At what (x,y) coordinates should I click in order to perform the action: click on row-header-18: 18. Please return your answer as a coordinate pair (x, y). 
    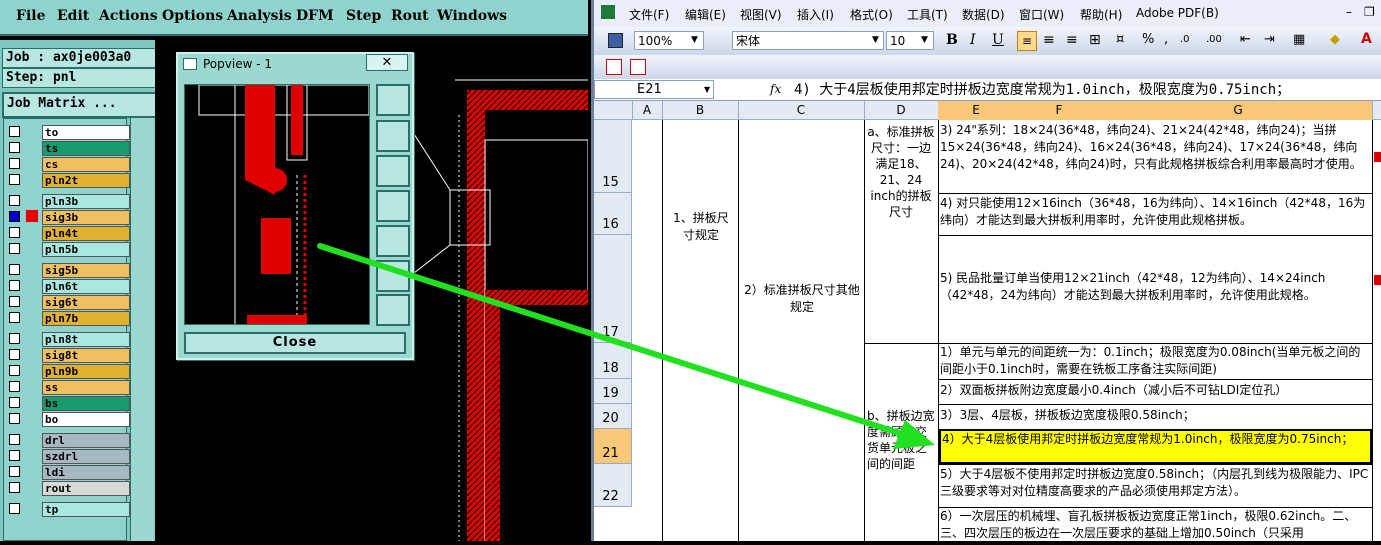
    Looking at the image, I should click on (613, 361).